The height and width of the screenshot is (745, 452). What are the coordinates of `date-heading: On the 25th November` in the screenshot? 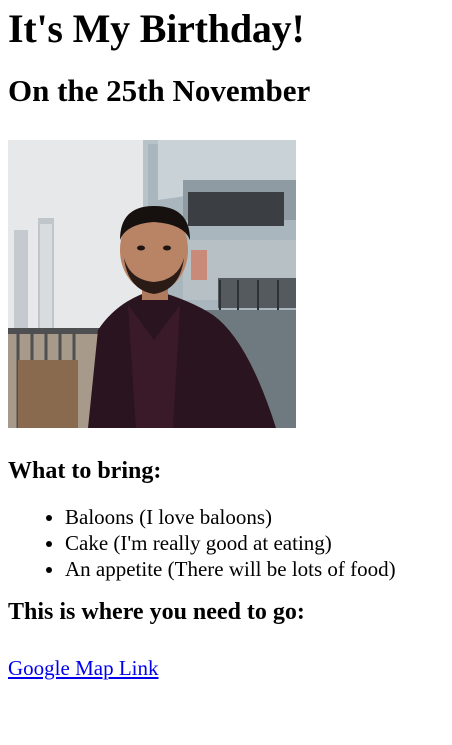 It's located at (159, 90).